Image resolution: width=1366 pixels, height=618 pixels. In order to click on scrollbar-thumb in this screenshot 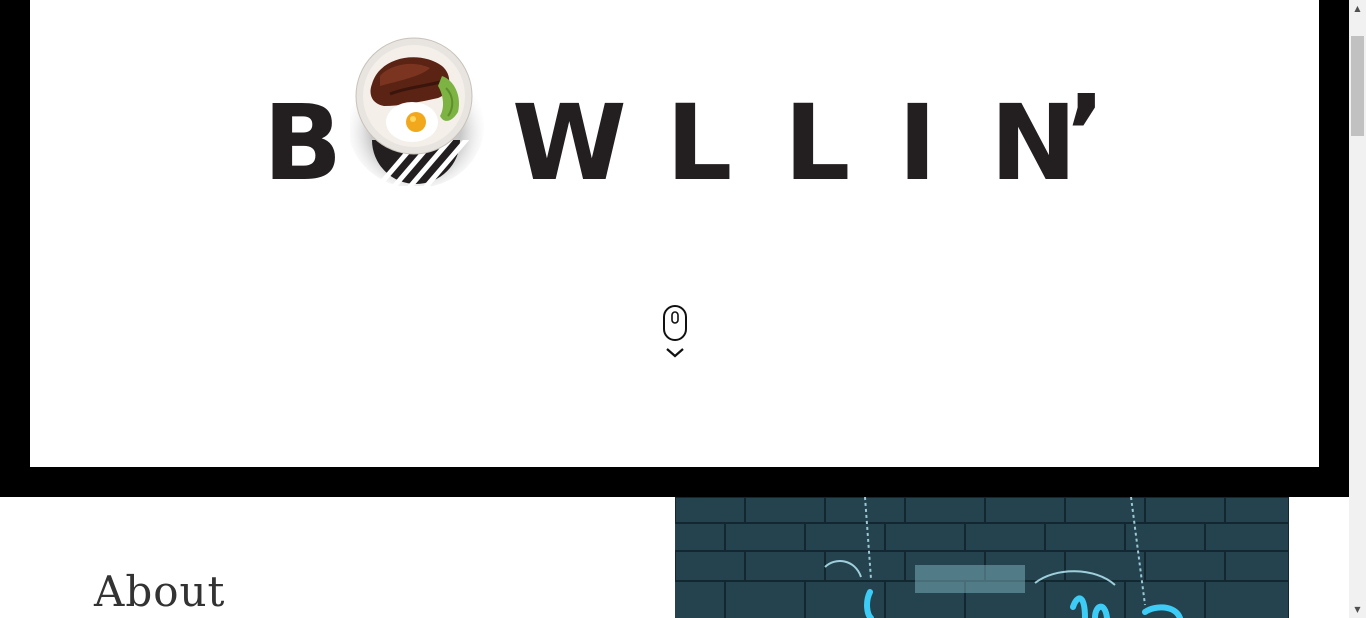, I will do `click(1357, 86)`.